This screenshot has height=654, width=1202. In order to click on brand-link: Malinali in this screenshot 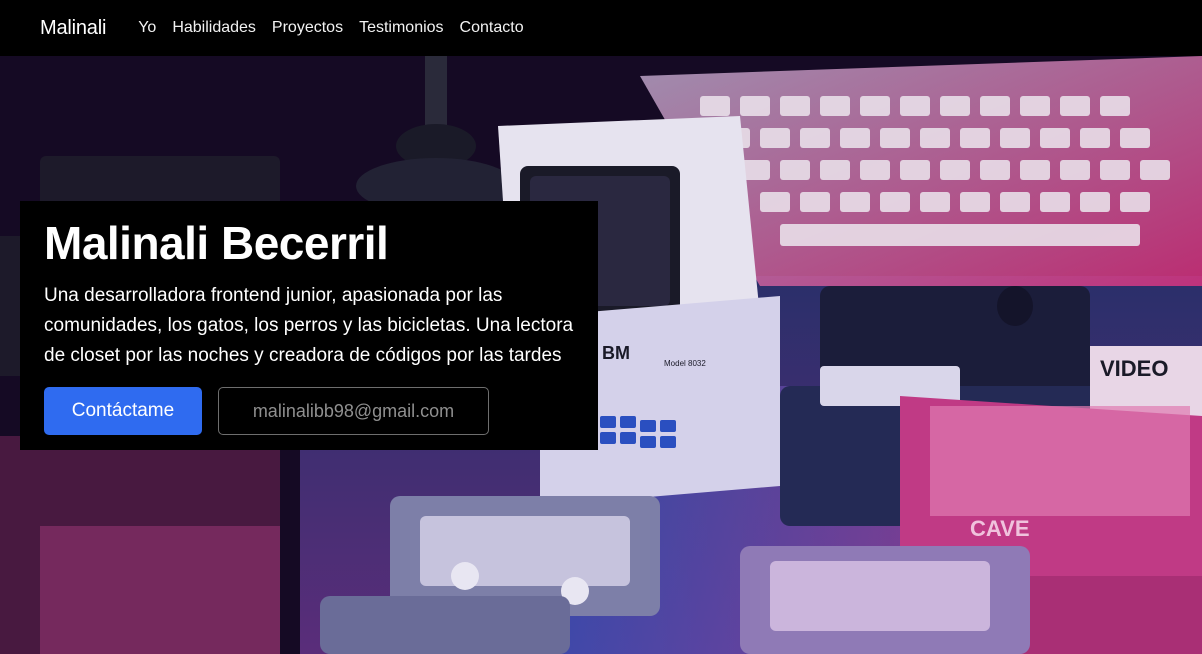, I will do `click(73, 28)`.